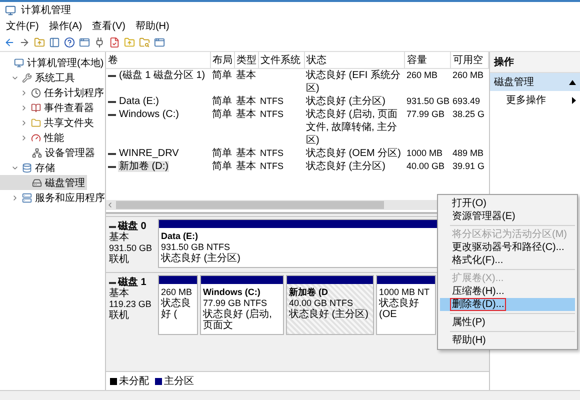 This screenshot has width=580, height=400. What do you see at coordinates (281, 60) in the screenshot?
I see `column-header: 文件系统` at bounding box center [281, 60].